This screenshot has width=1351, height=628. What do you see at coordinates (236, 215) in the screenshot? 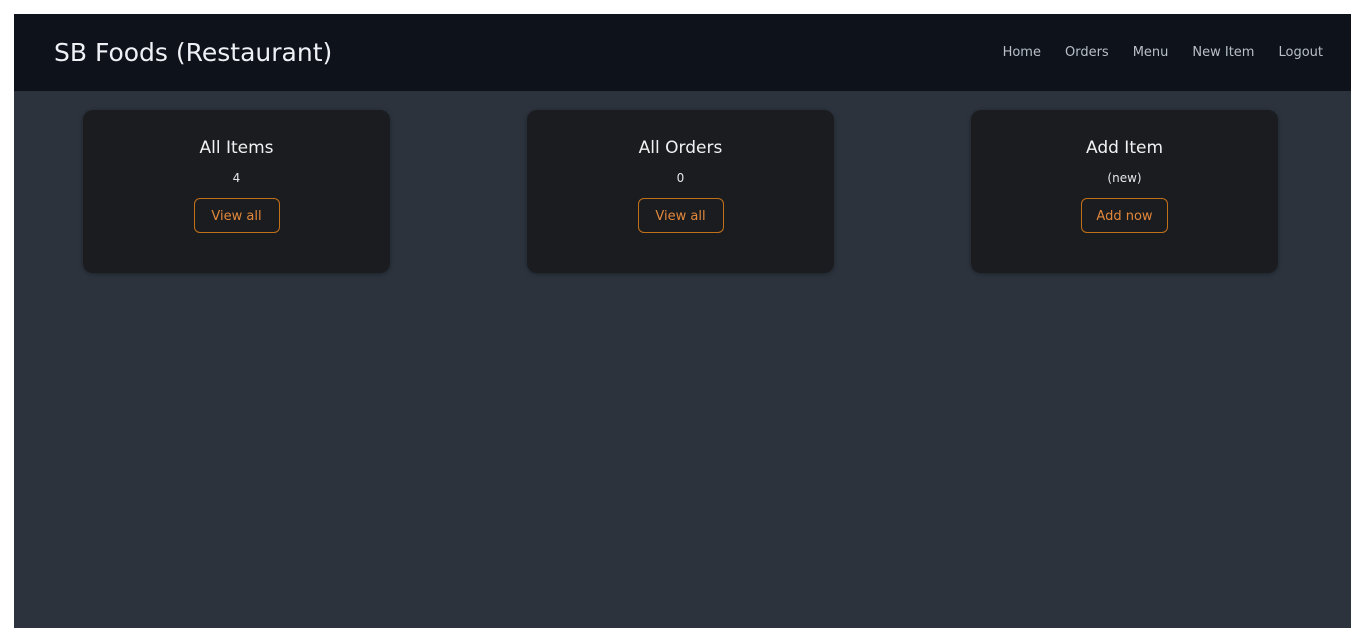
I see `view-all-items-button: View all` at bounding box center [236, 215].